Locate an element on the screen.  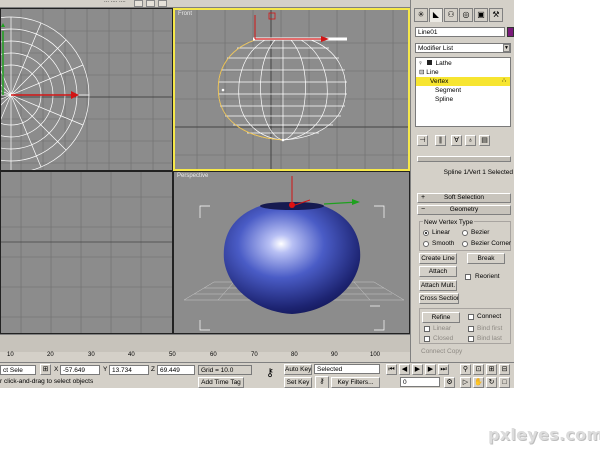
soft-selection-rollout: + Soft Selection is located at coordinates (464, 198).